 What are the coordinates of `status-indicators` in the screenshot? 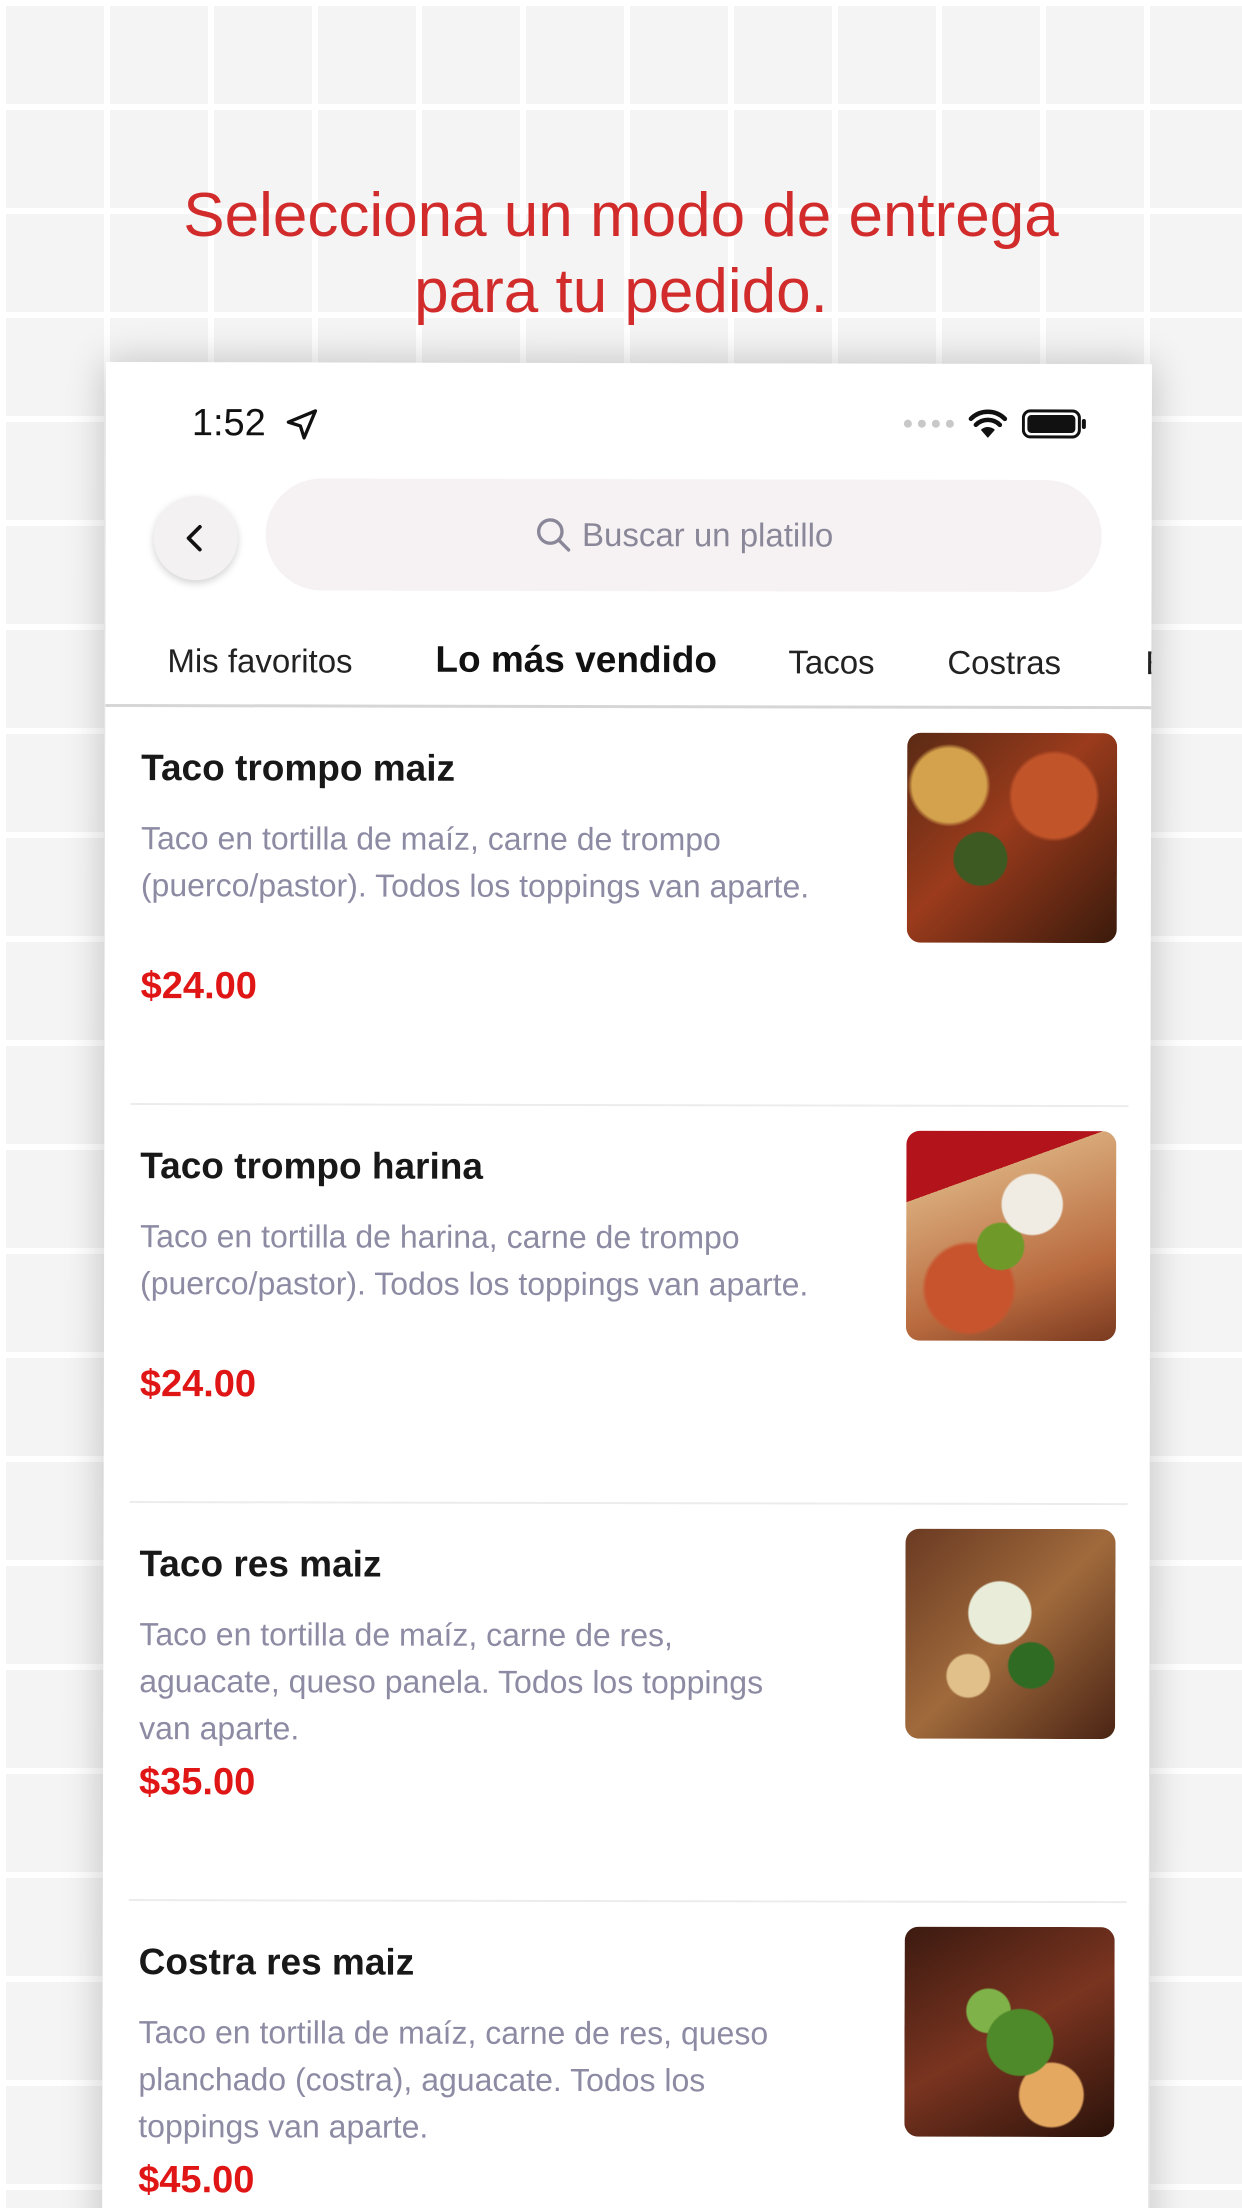 It's located at (995, 424).